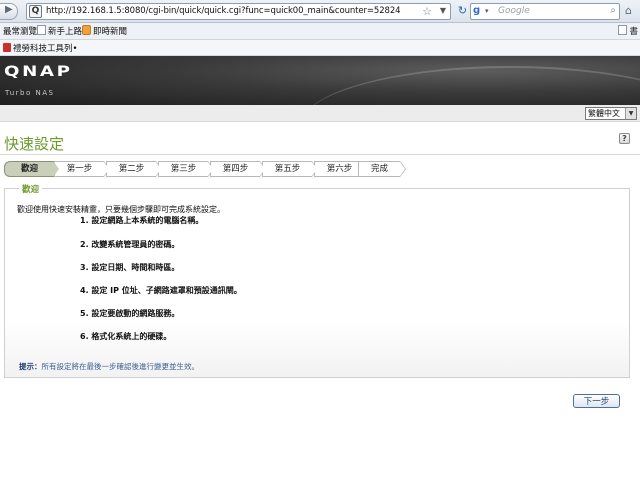  What do you see at coordinates (320, 113) in the screenshot?
I see `language-bar: 繁體中文 ▼` at bounding box center [320, 113].